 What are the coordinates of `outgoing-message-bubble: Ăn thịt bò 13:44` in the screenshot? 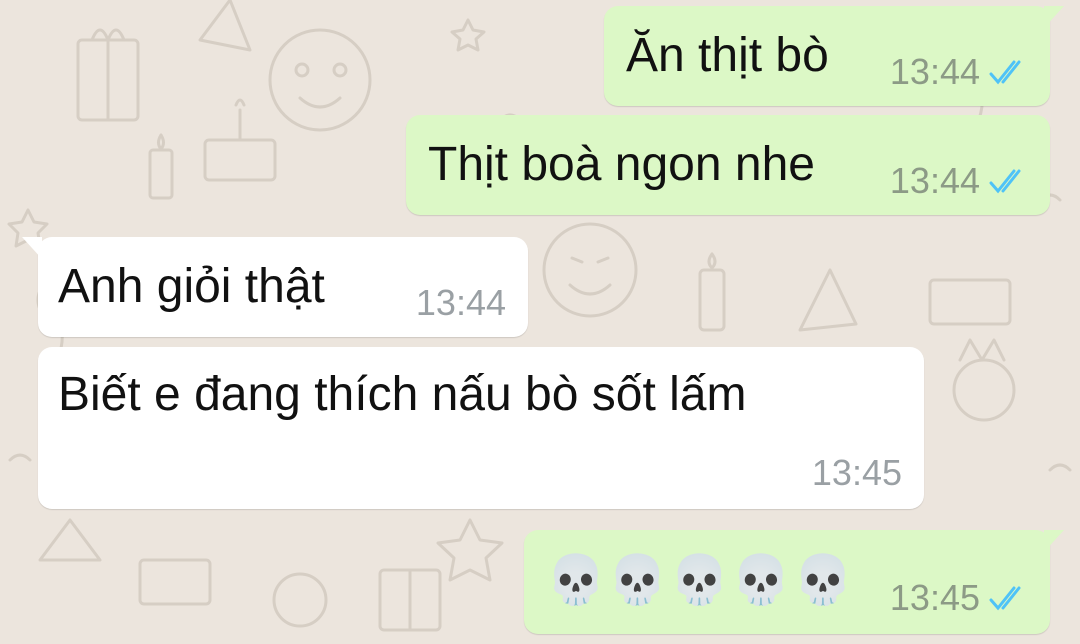 It's located at (834, 56).